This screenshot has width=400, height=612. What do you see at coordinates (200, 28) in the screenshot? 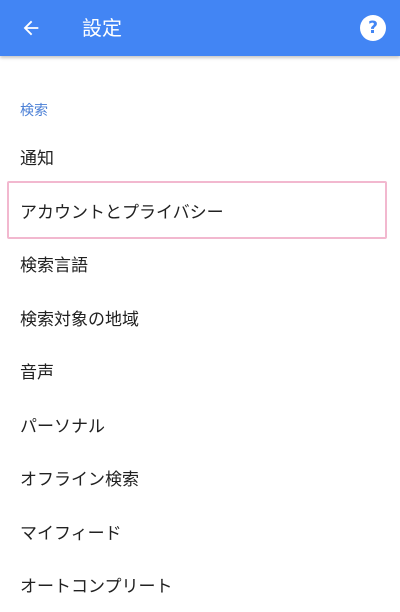
I see `app-bar: 設定 ?` at bounding box center [200, 28].